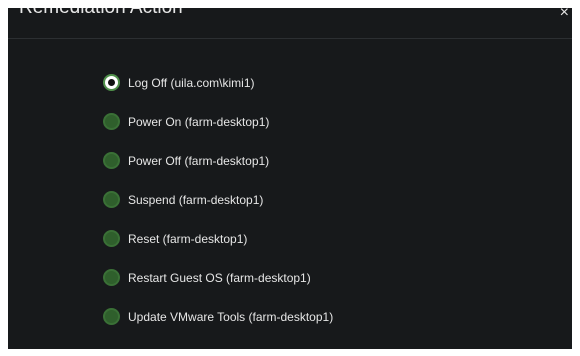 The height and width of the screenshot is (356, 580). What do you see at coordinates (199, 121) in the screenshot?
I see `option-label: Power On (farm-desktop1)` at bounding box center [199, 121].